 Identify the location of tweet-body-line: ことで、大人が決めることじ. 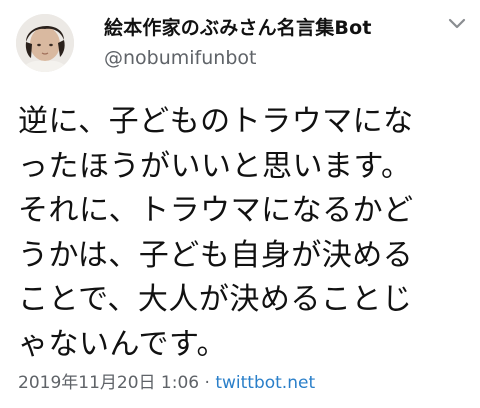
(215, 299).